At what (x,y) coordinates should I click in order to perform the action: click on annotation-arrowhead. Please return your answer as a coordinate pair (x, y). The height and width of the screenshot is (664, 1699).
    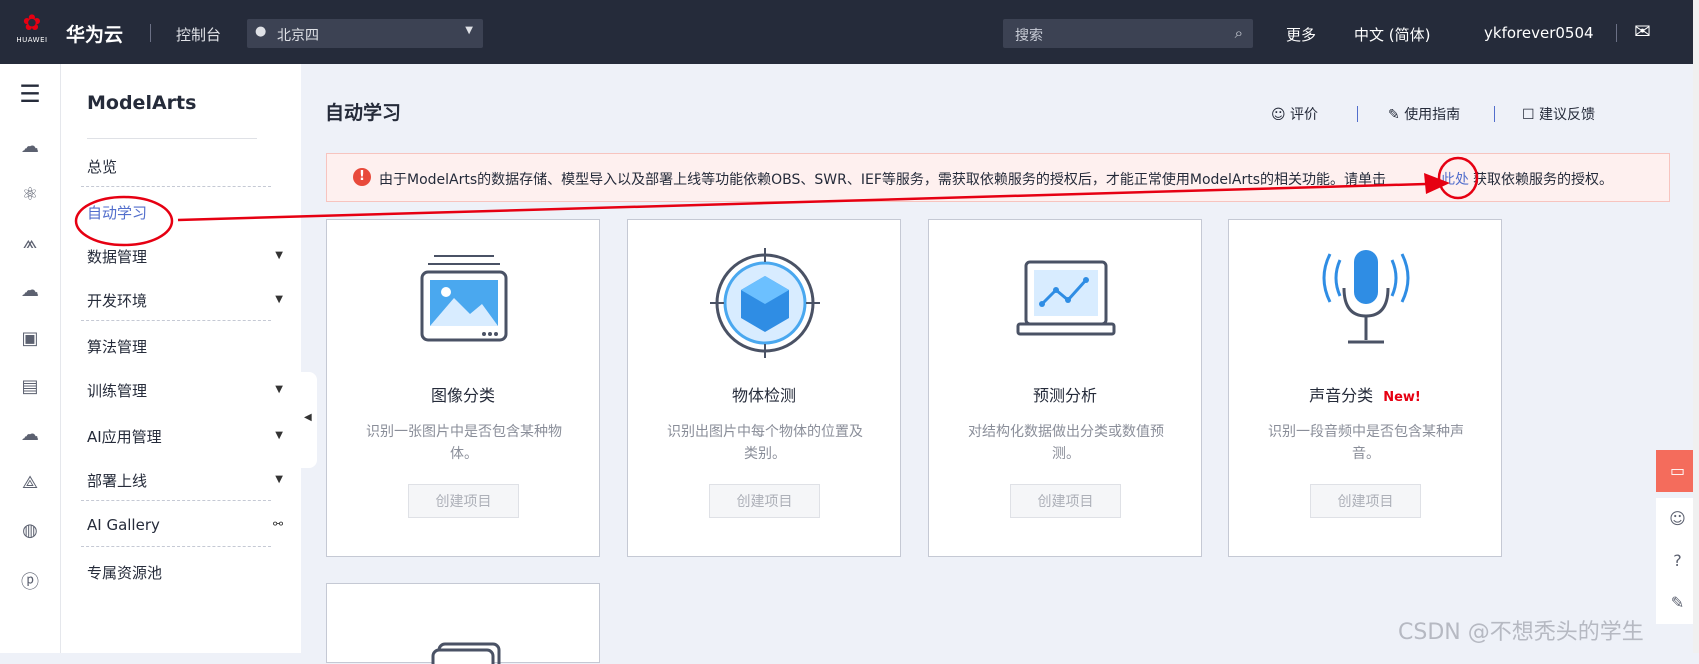
    Looking at the image, I should click on (1437, 183).